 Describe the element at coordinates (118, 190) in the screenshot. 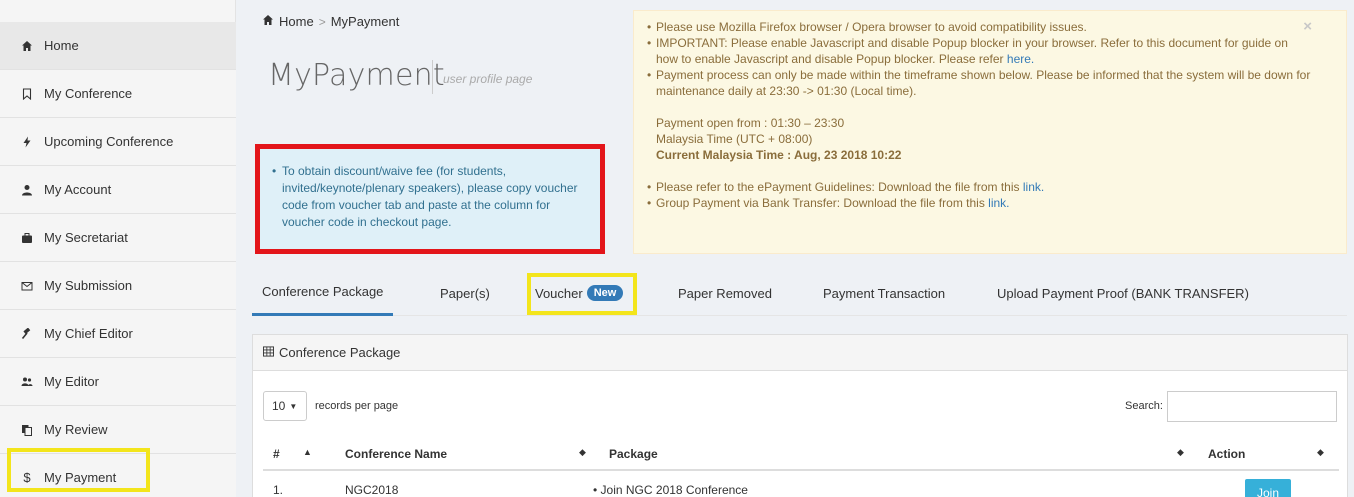

I see `sidebar-item-my-account: My Account` at that location.